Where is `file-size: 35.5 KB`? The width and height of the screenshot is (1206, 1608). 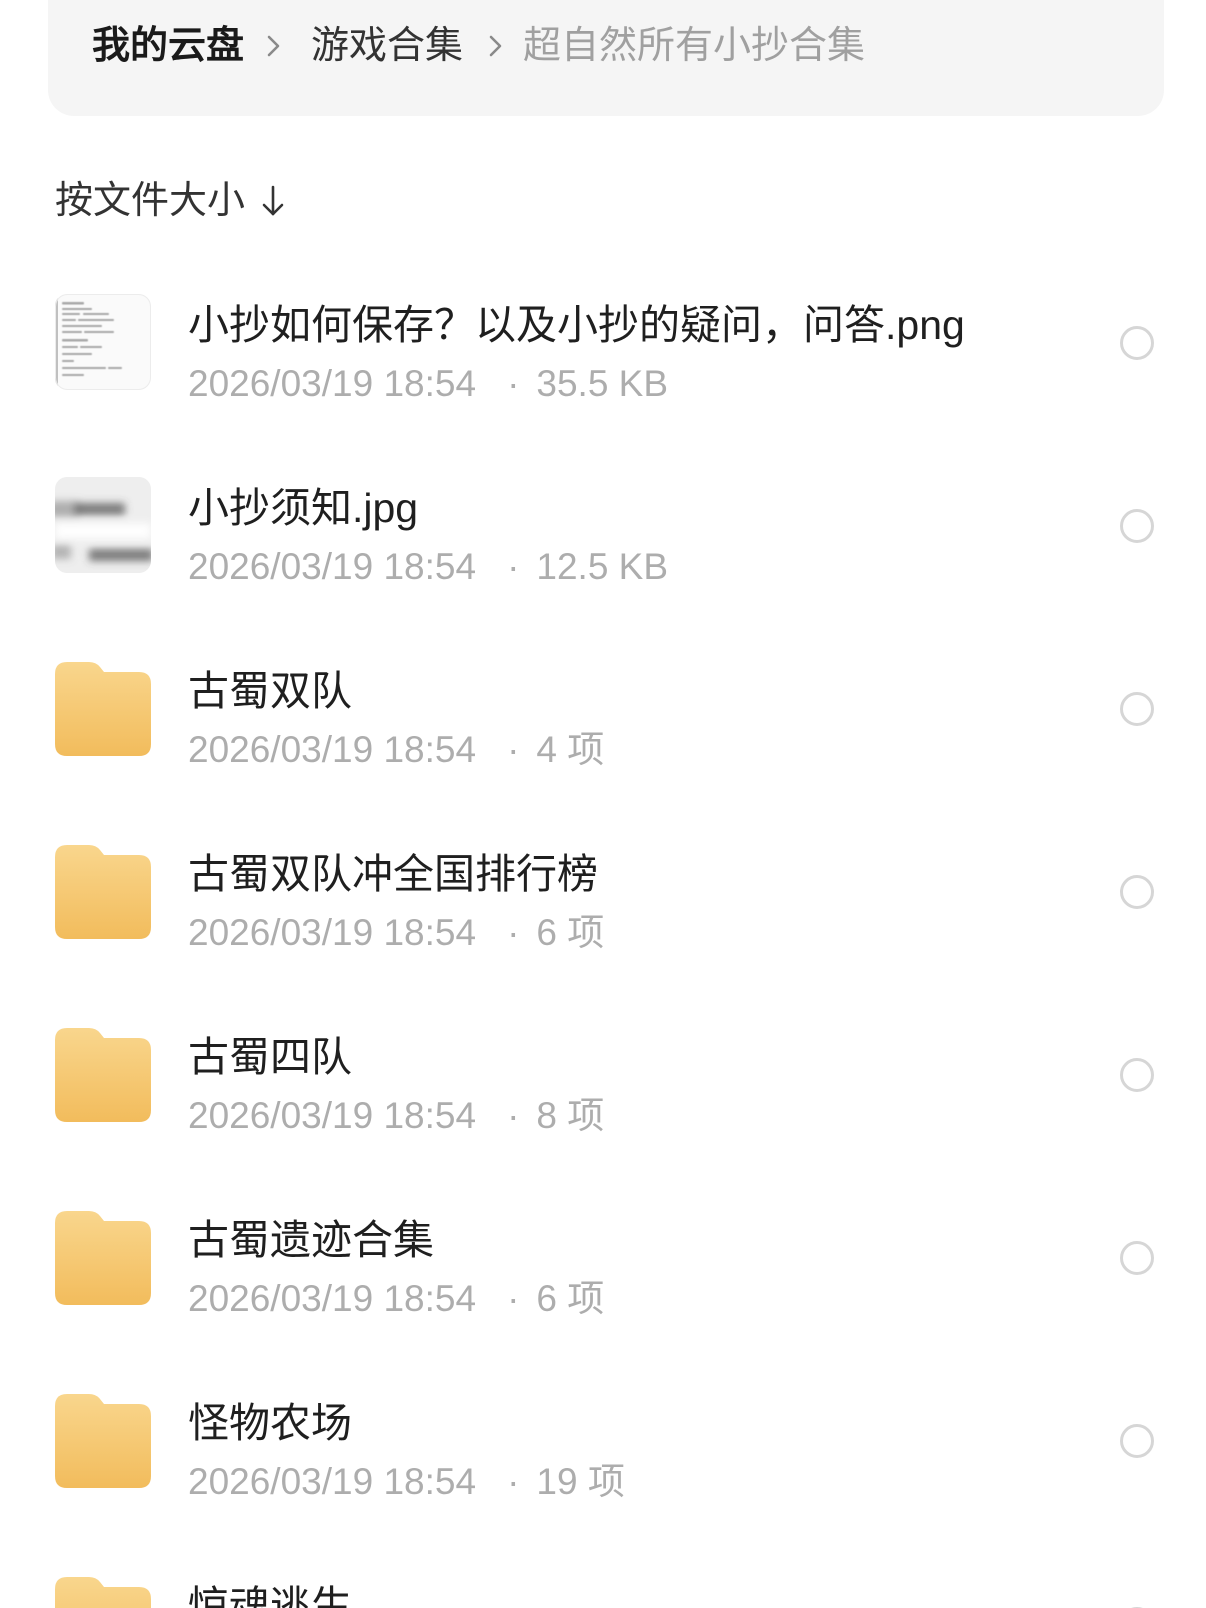 file-size: 35.5 KB is located at coordinates (602, 383).